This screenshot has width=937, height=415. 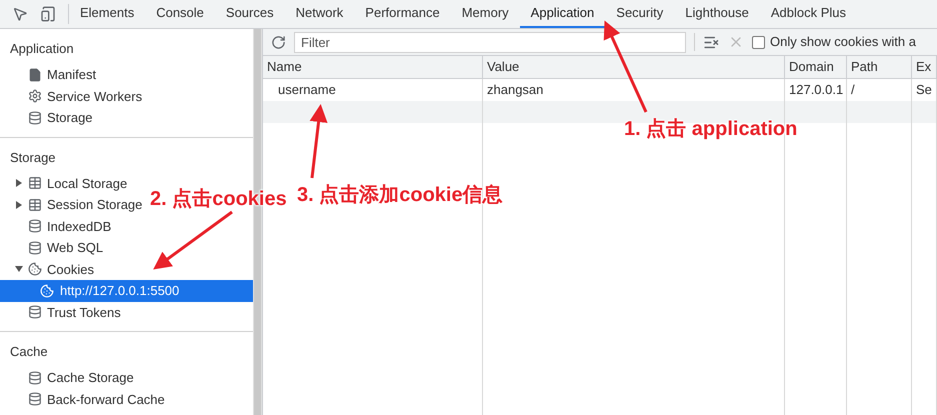 What do you see at coordinates (107, 14) in the screenshot?
I see `panel-tab: Elements` at bounding box center [107, 14].